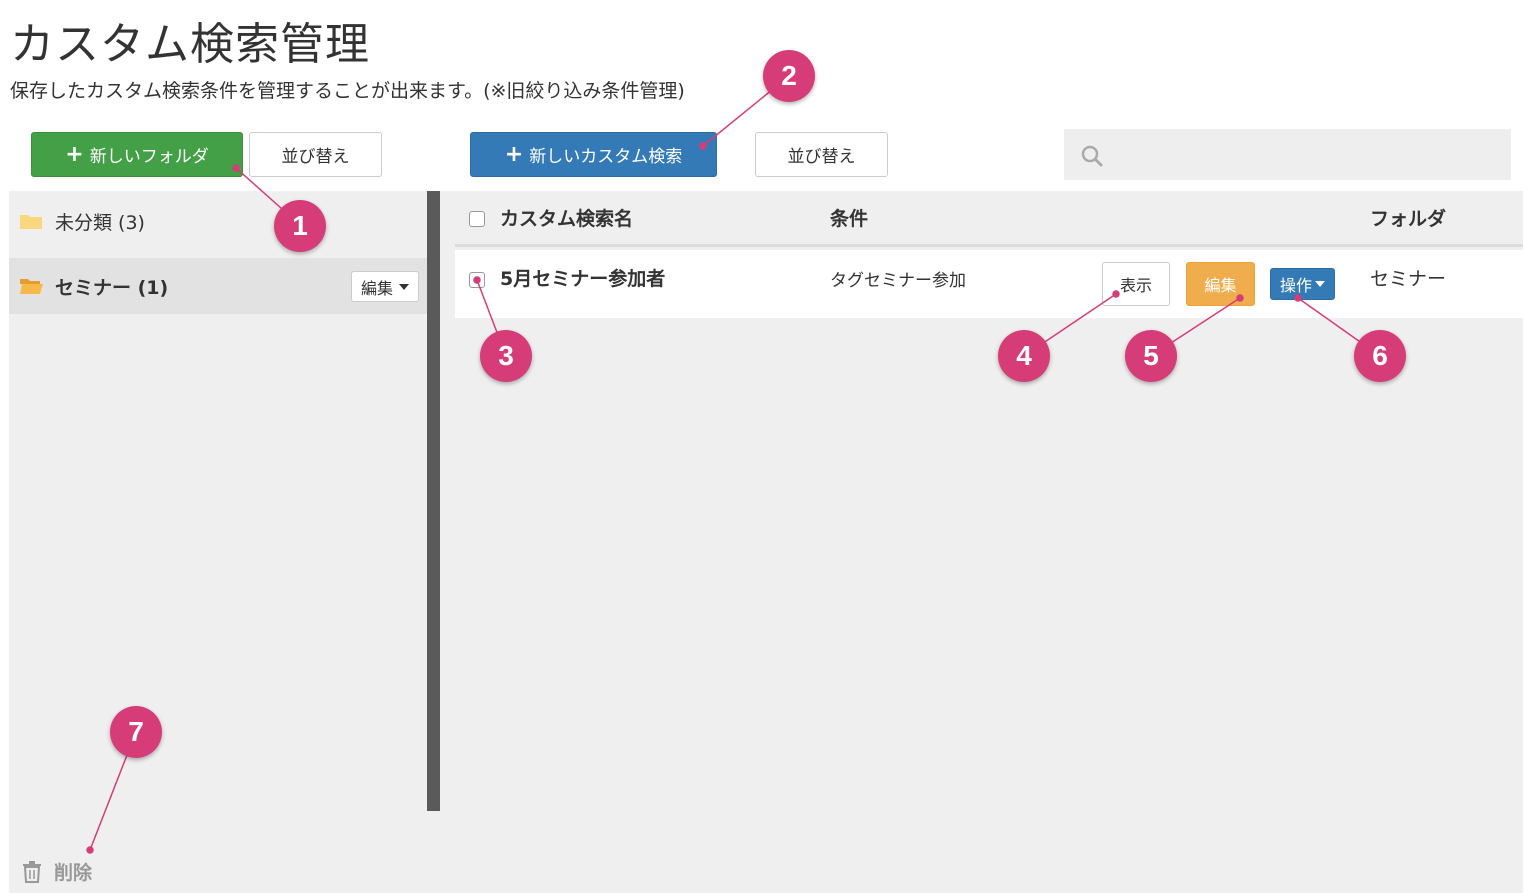  What do you see at coordinates (315, 157) in the screenshot?
I see `folder-sort-label: 並び替え` at bounding box center [315, 157].